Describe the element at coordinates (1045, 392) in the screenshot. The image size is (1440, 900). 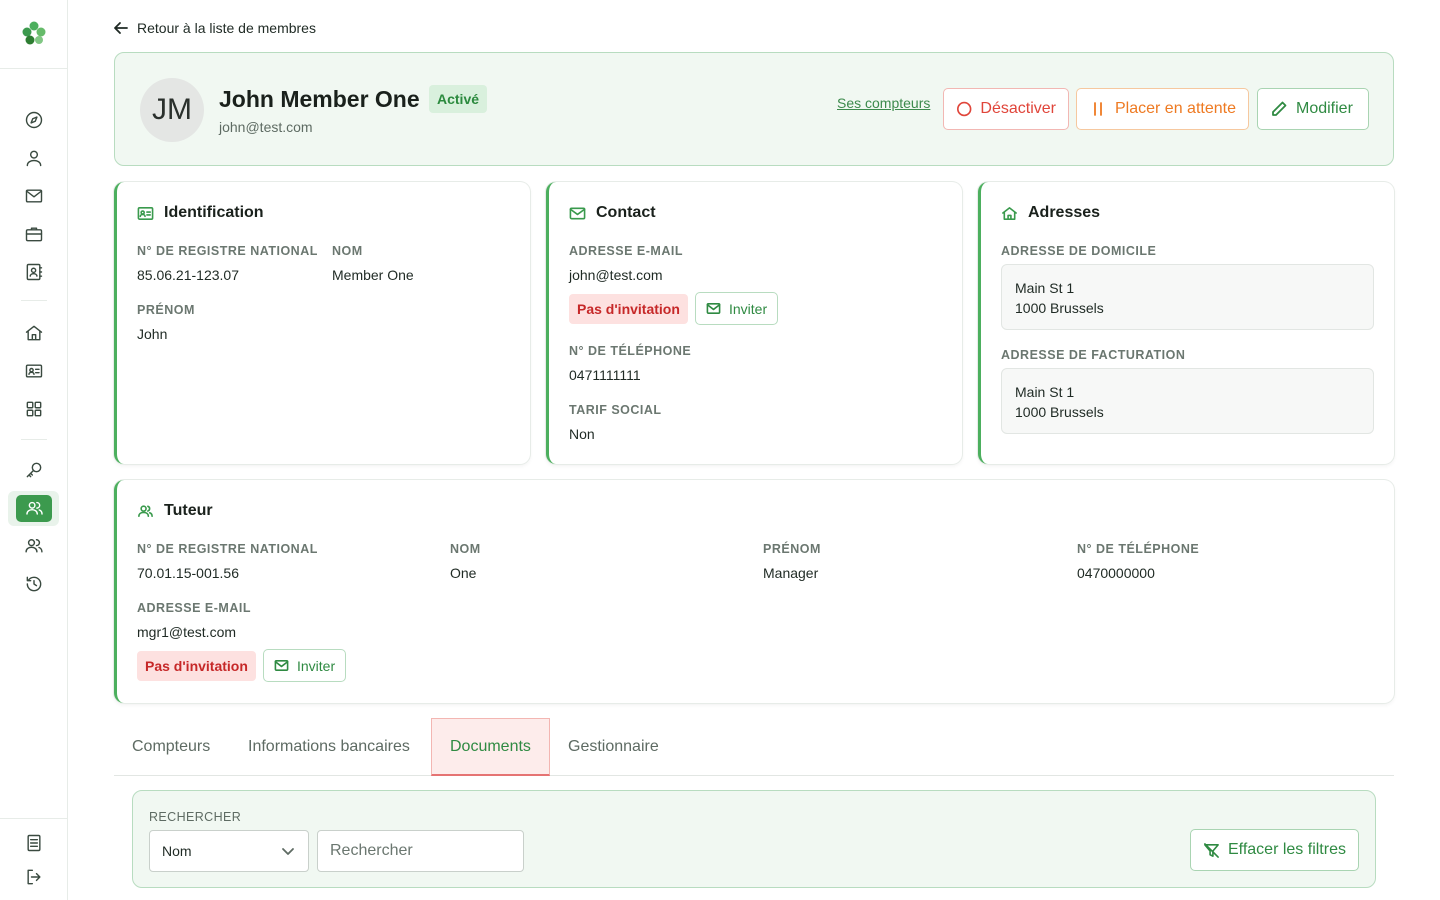
I see `billing-address-line1: Main St 1` at that location.